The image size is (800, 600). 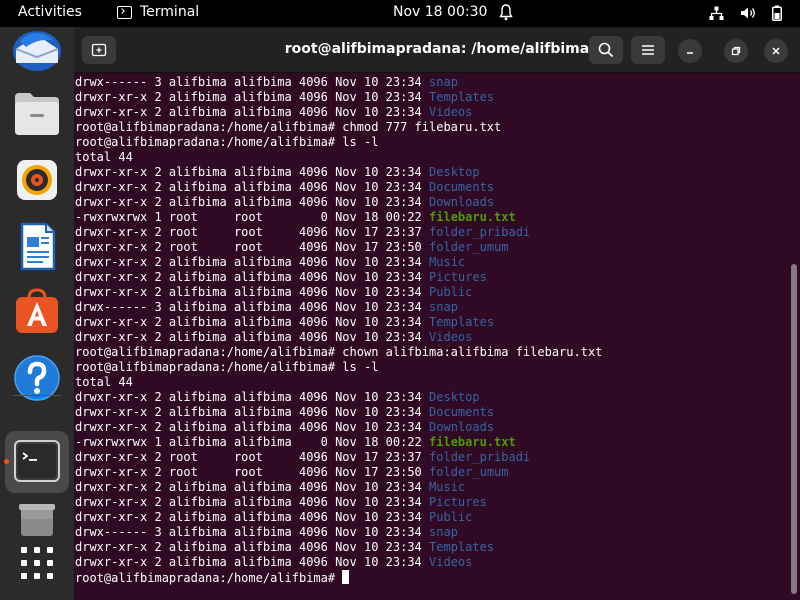 What do you see at coordinates (37, 54) in the screenshot?
I see `thunderbird-icon` at bounding box center [37, 54].